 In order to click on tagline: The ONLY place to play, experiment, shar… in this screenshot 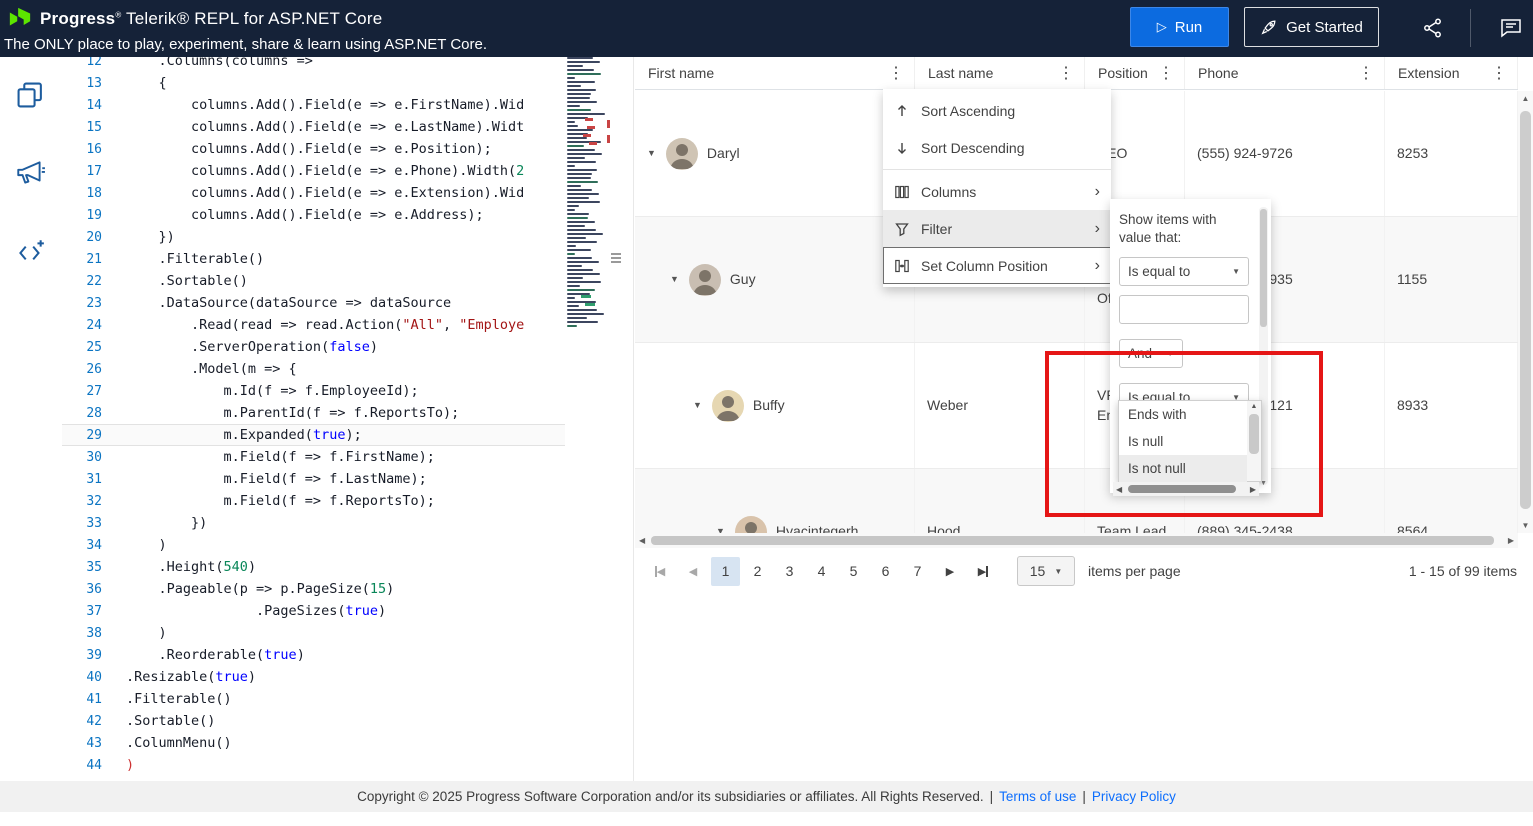, I will do `click(246, 44)`.